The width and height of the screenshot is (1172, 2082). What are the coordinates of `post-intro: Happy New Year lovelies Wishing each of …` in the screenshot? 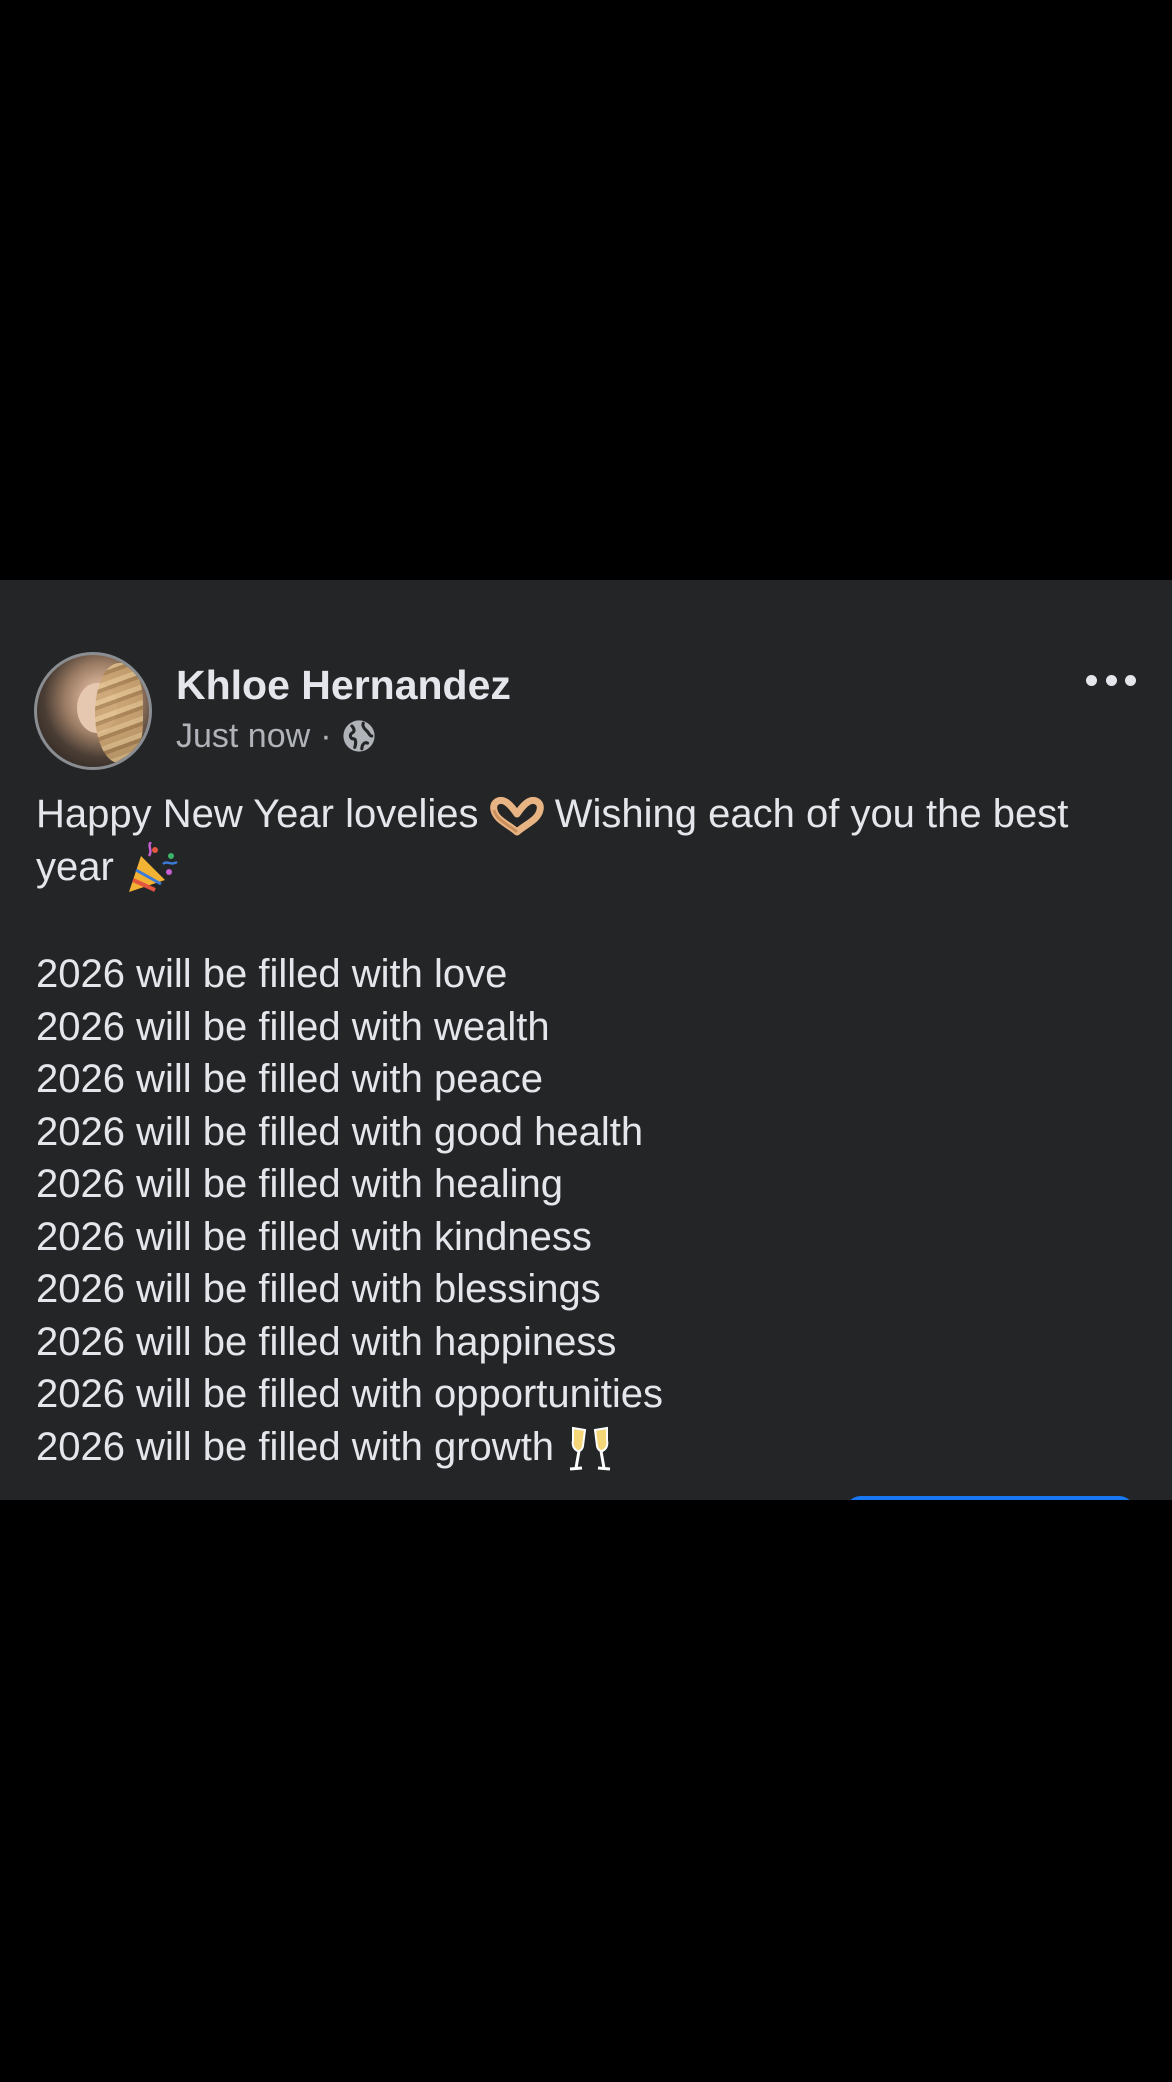 It's located at (586, 842).